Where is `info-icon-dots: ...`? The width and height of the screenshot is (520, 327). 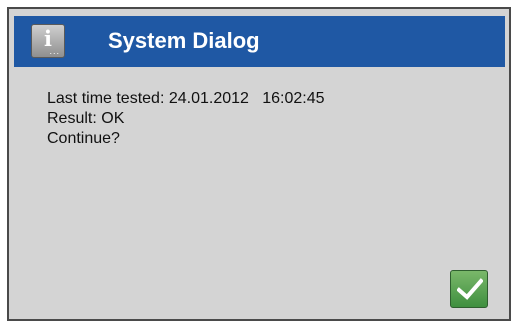 info-icon-dots: ... is located at coordinates (54, 51).